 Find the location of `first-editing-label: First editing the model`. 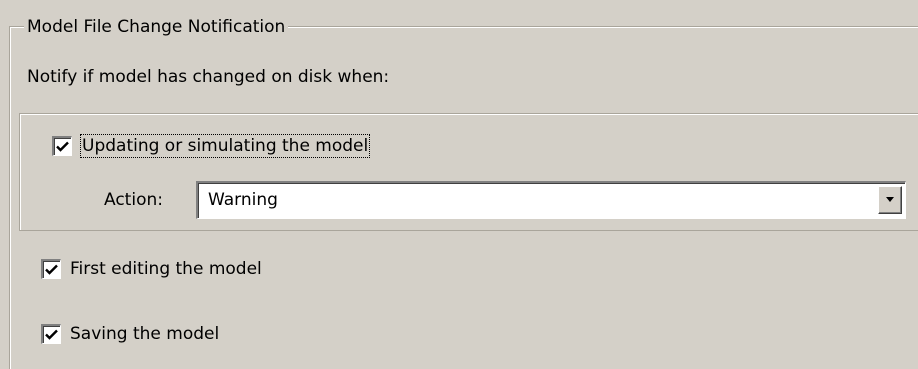

first-editing-label: First editing the model is located at coordinates (166, 269).